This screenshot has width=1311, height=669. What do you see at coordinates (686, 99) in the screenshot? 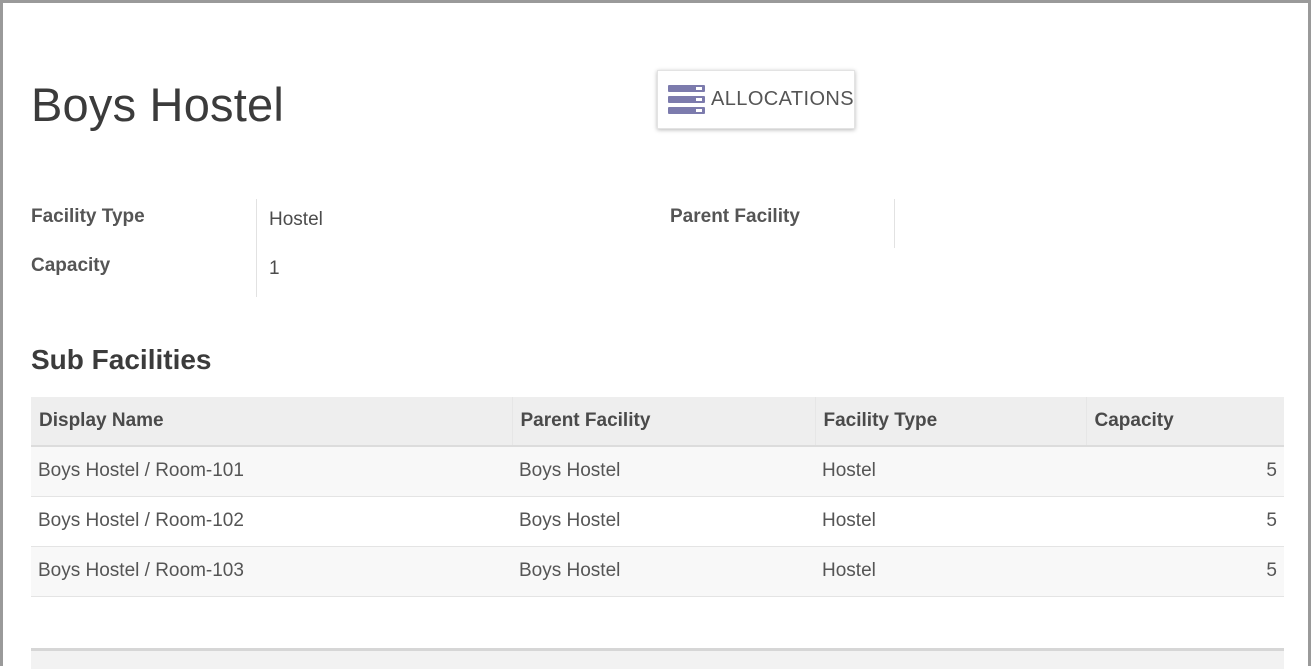
I see `list-icon` at bounding box center [686, 99].